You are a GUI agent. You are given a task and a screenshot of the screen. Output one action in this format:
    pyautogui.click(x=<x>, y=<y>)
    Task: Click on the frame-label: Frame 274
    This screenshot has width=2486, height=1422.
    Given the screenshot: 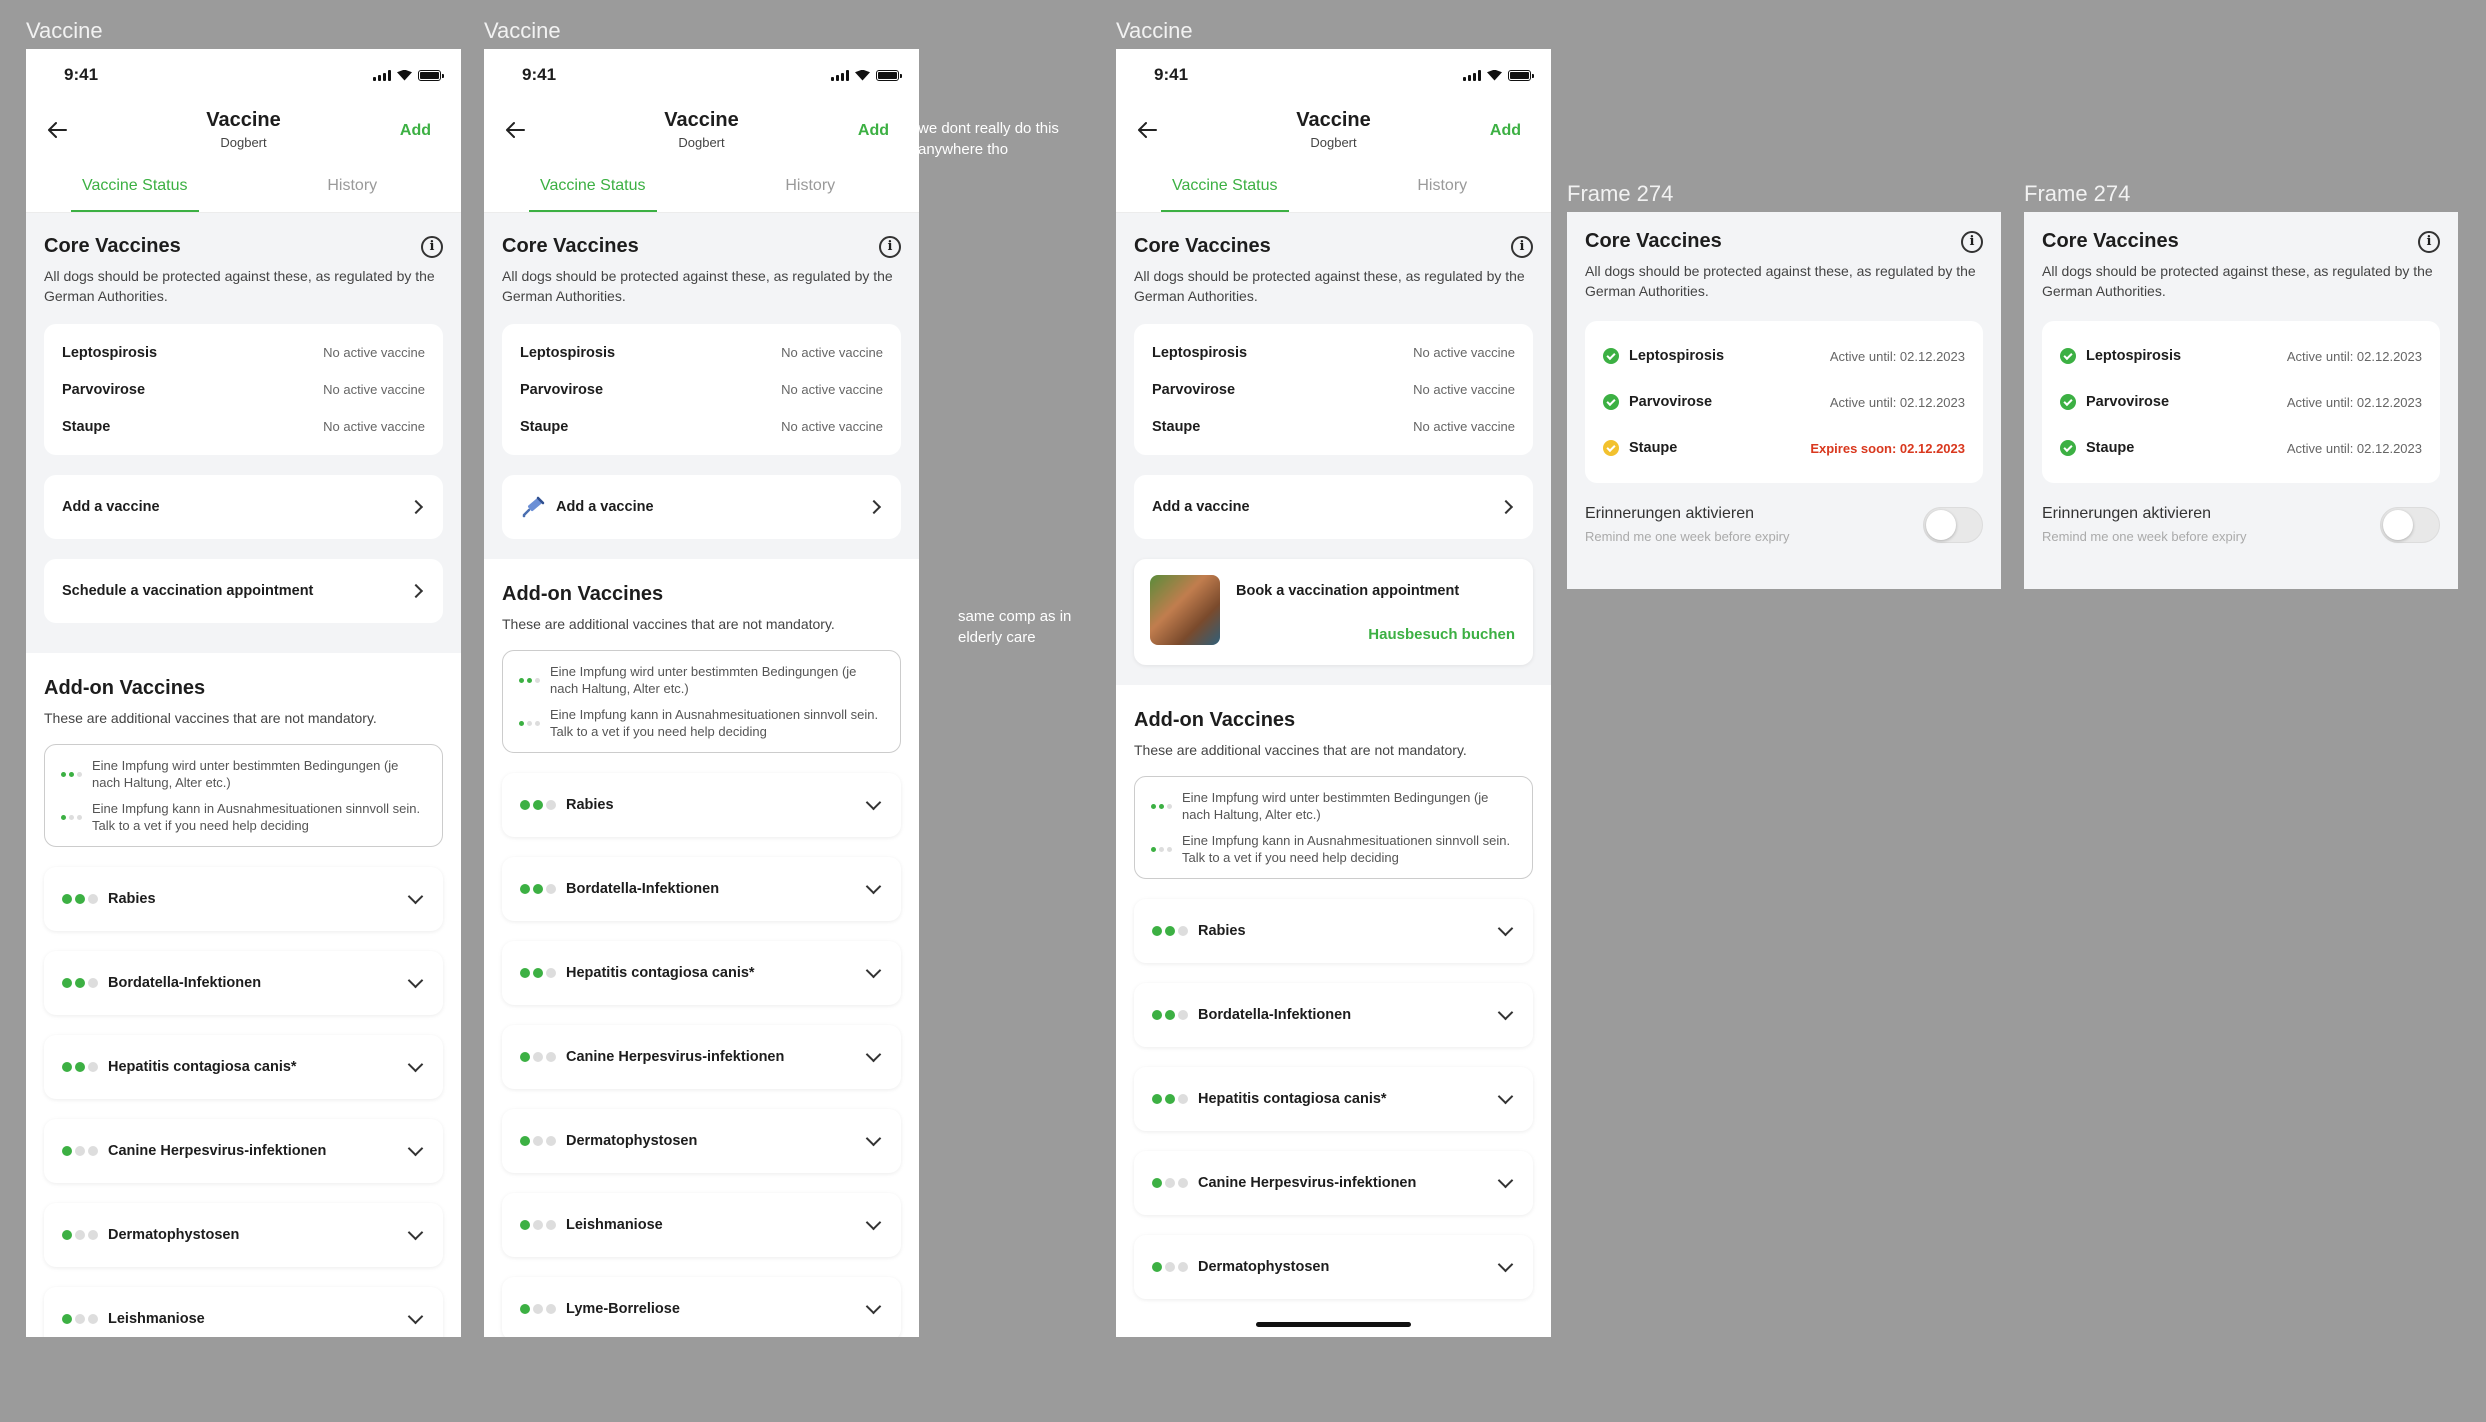 What is the action you would take?
    pyautogui.click(x=2077, y=193)
    